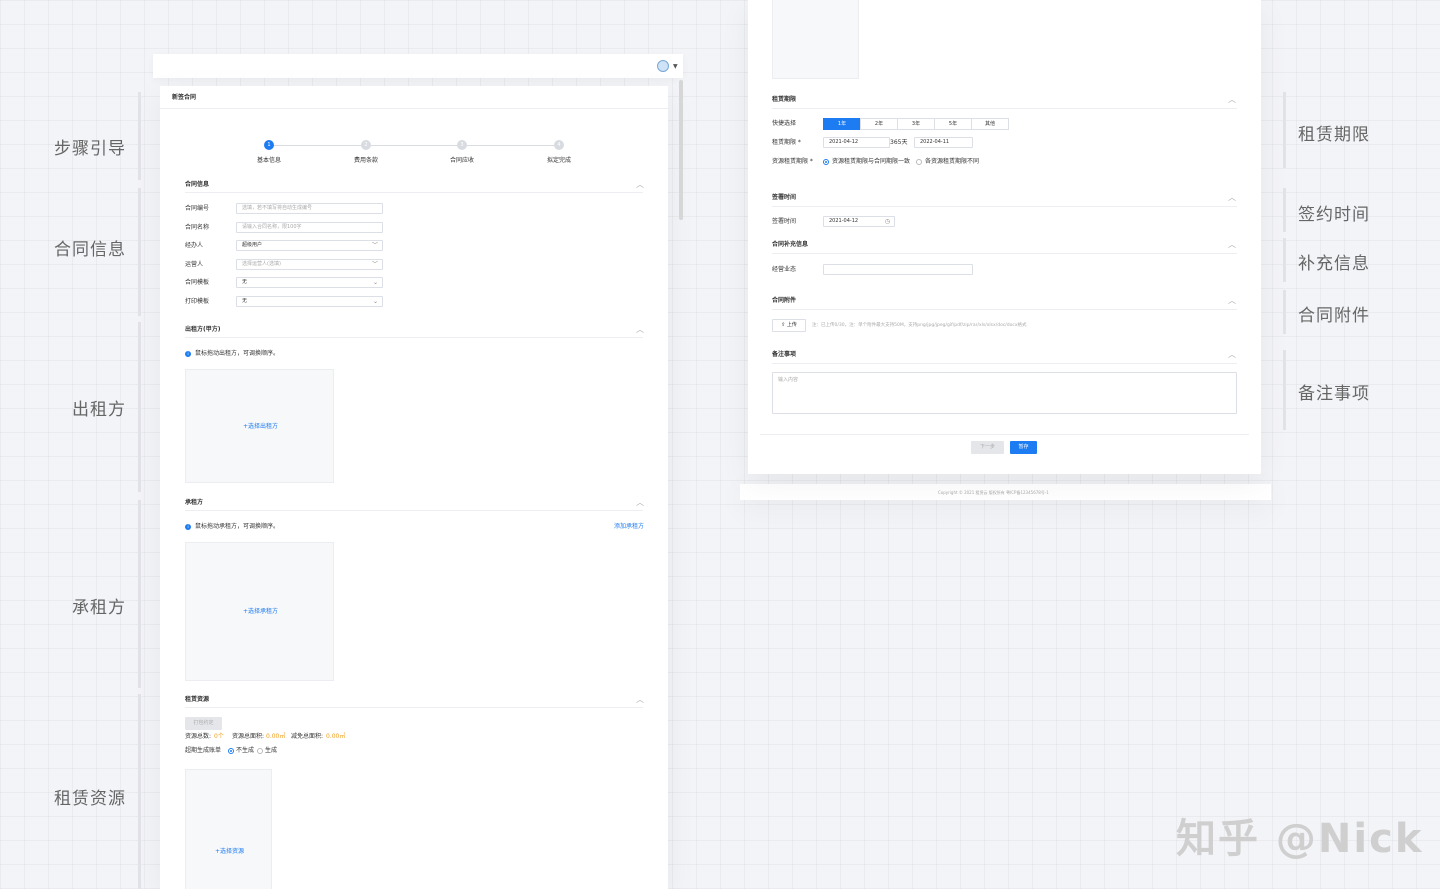 The width and height of the screenshot is (1440, 889). I want to click on resource-area-label: 资源总面积:, so click(248, 736).